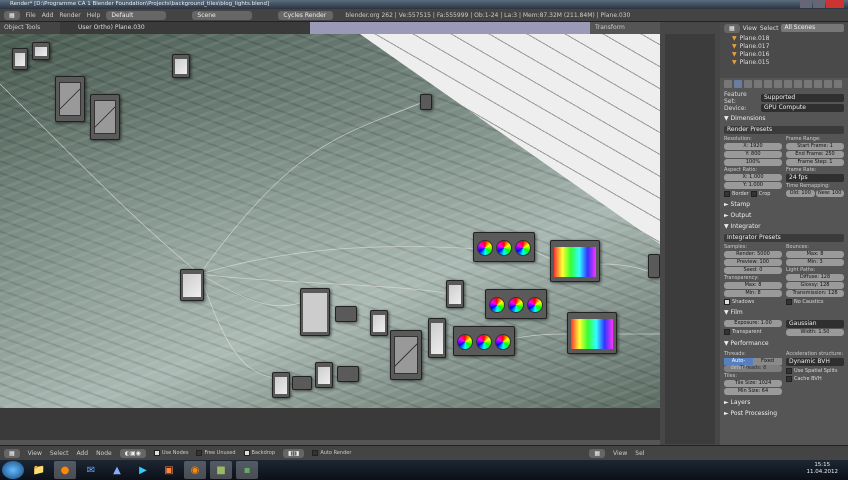 The image size is (848, 480). What do you see at coordinates (753, 323) in the screenshot?
I see `exposure-field: Exposure: 1.00` at bounding box center [753, 323].